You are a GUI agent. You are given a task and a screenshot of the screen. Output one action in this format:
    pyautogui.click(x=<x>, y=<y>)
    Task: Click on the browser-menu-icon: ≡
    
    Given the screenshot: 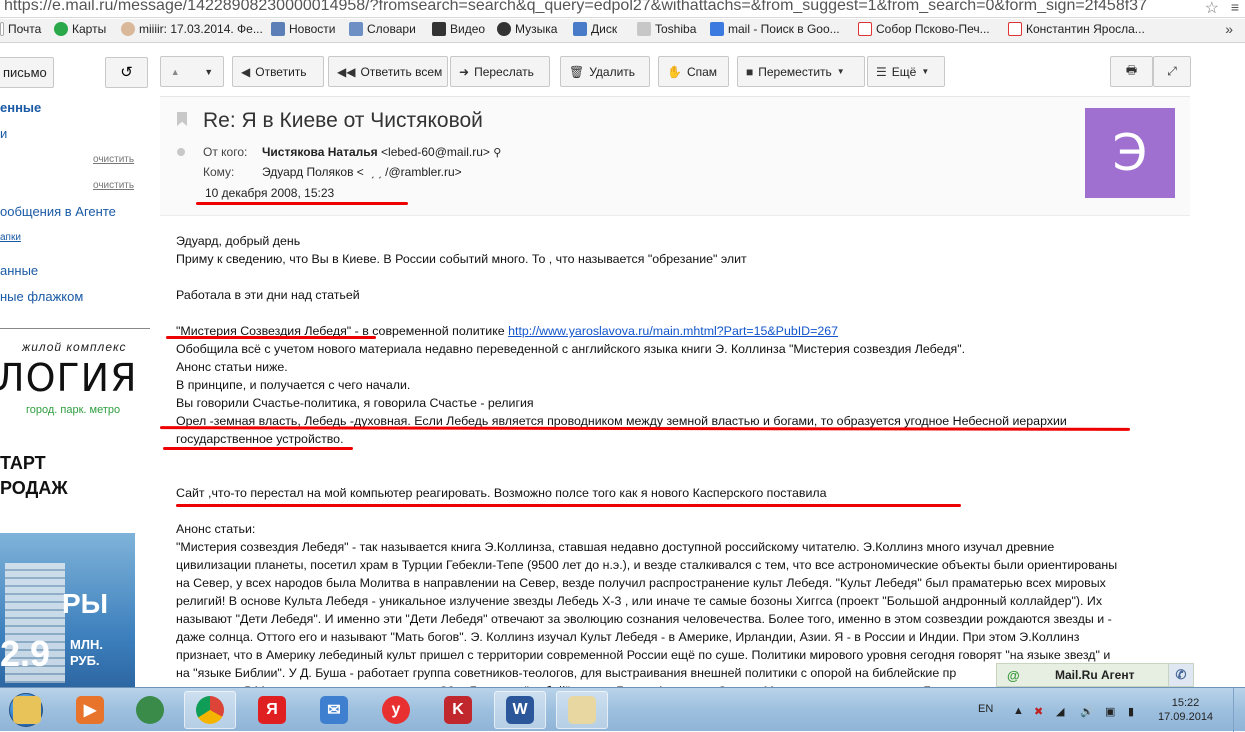 What is the action you would take?
    pyautogui.click(x=1235, y=7)
    